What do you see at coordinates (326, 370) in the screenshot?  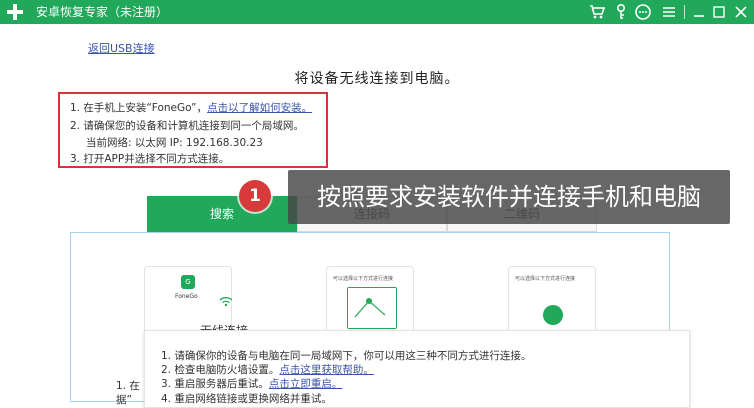 I see `firewall-help-link: 点击这里获取帮助。` at bounding box center [326, 370].